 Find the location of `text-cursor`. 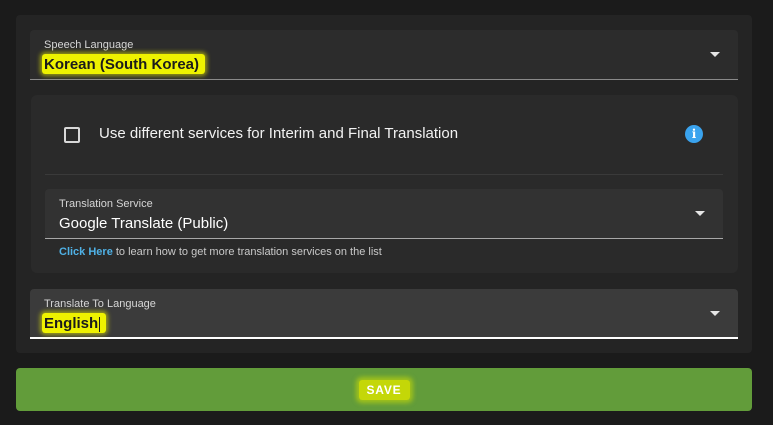

text-cursor is located at coordinates (100, 324).